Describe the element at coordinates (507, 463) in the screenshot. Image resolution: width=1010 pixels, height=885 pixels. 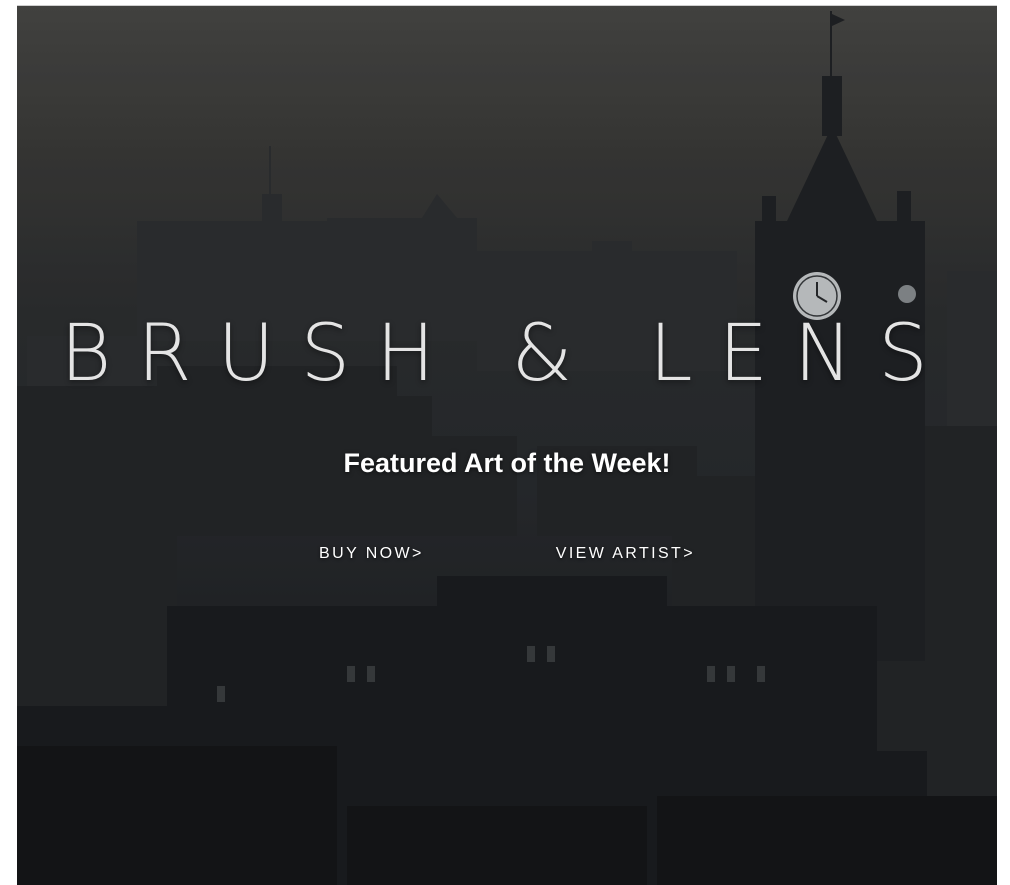
I see `featured-art-tagline: Featured Art of the Week!` at that location.